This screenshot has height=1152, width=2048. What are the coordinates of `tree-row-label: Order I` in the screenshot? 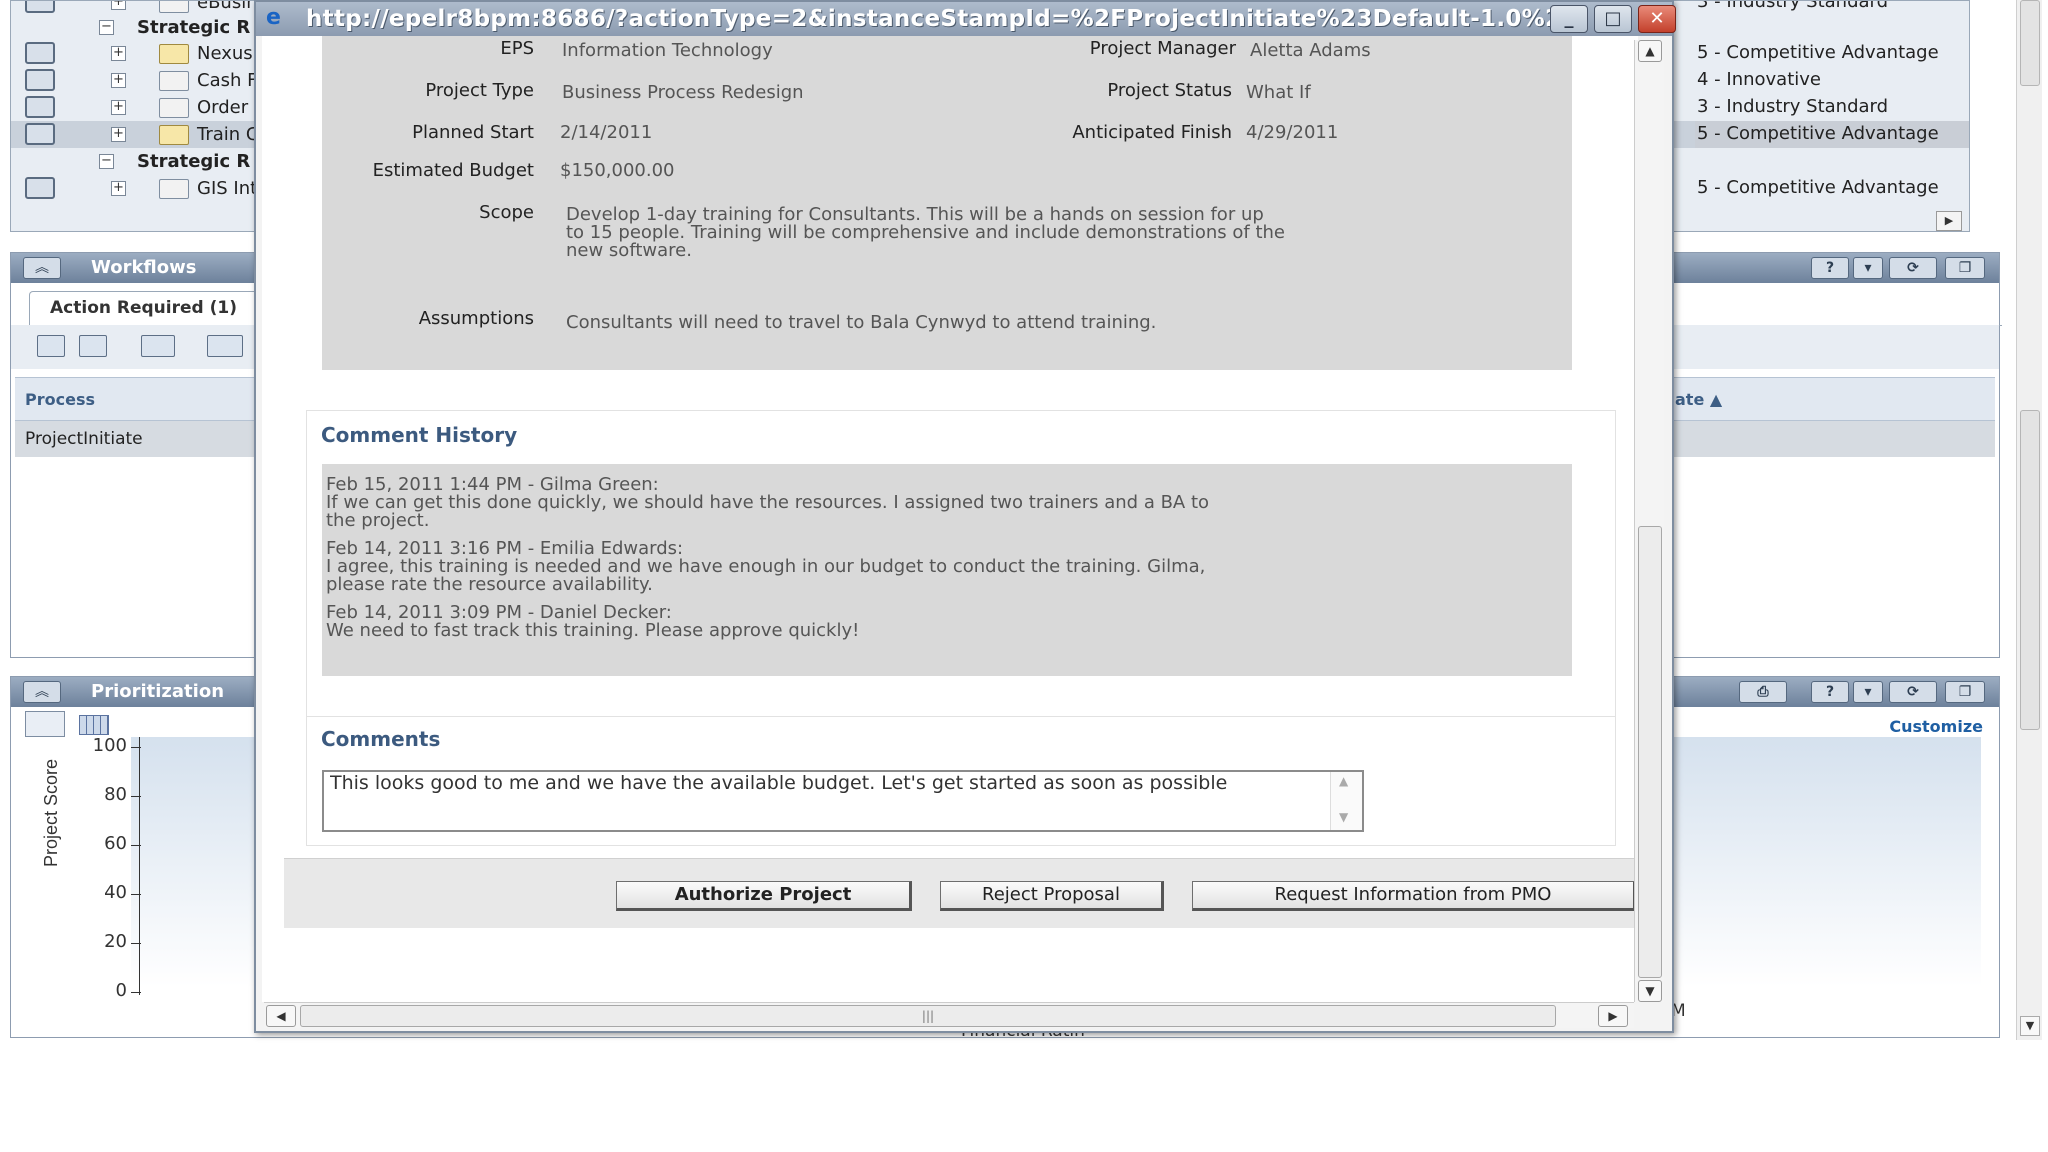 It's located at (228, 107).